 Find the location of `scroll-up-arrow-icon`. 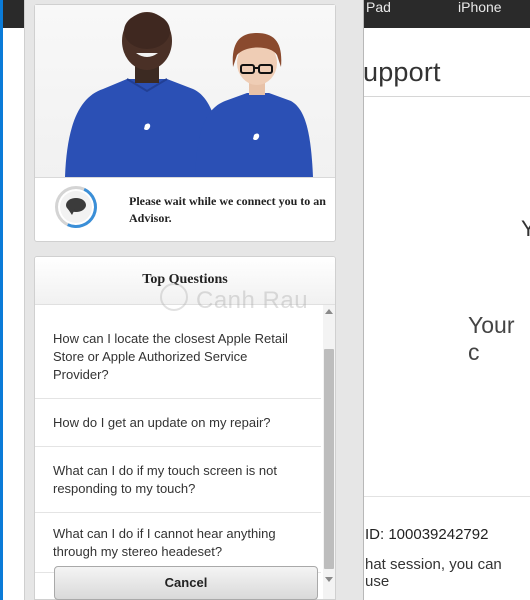

scroll-up-arrow-icon is located at coordinates (329, 311).